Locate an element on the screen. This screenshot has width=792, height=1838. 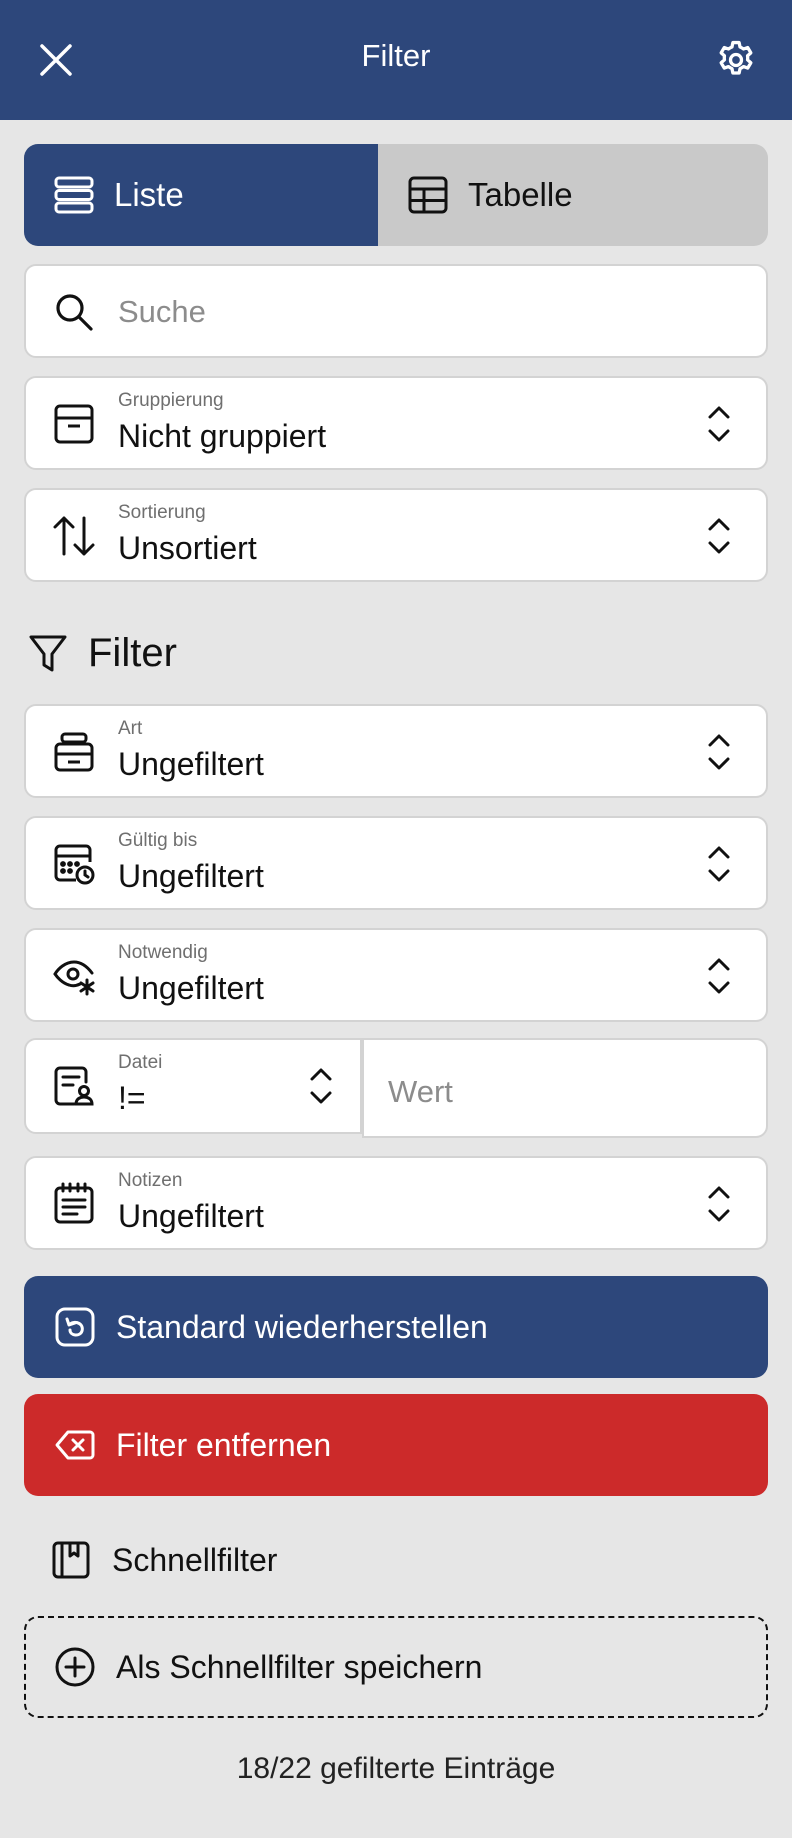
search-input: Suche is located at coordinates (396, 311).